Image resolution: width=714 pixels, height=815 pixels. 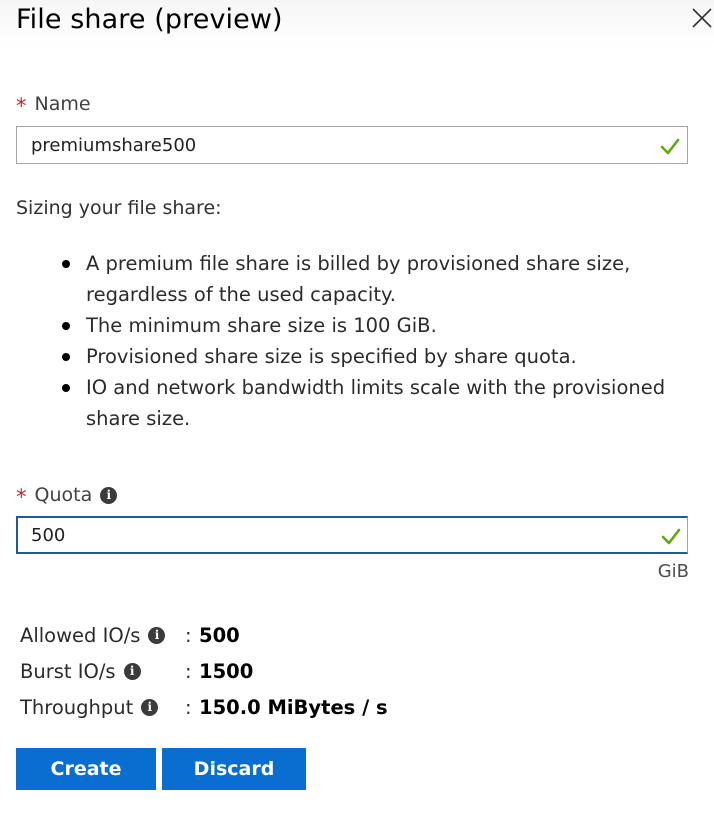 I want to click on name-field, so click(x=352, y=145).